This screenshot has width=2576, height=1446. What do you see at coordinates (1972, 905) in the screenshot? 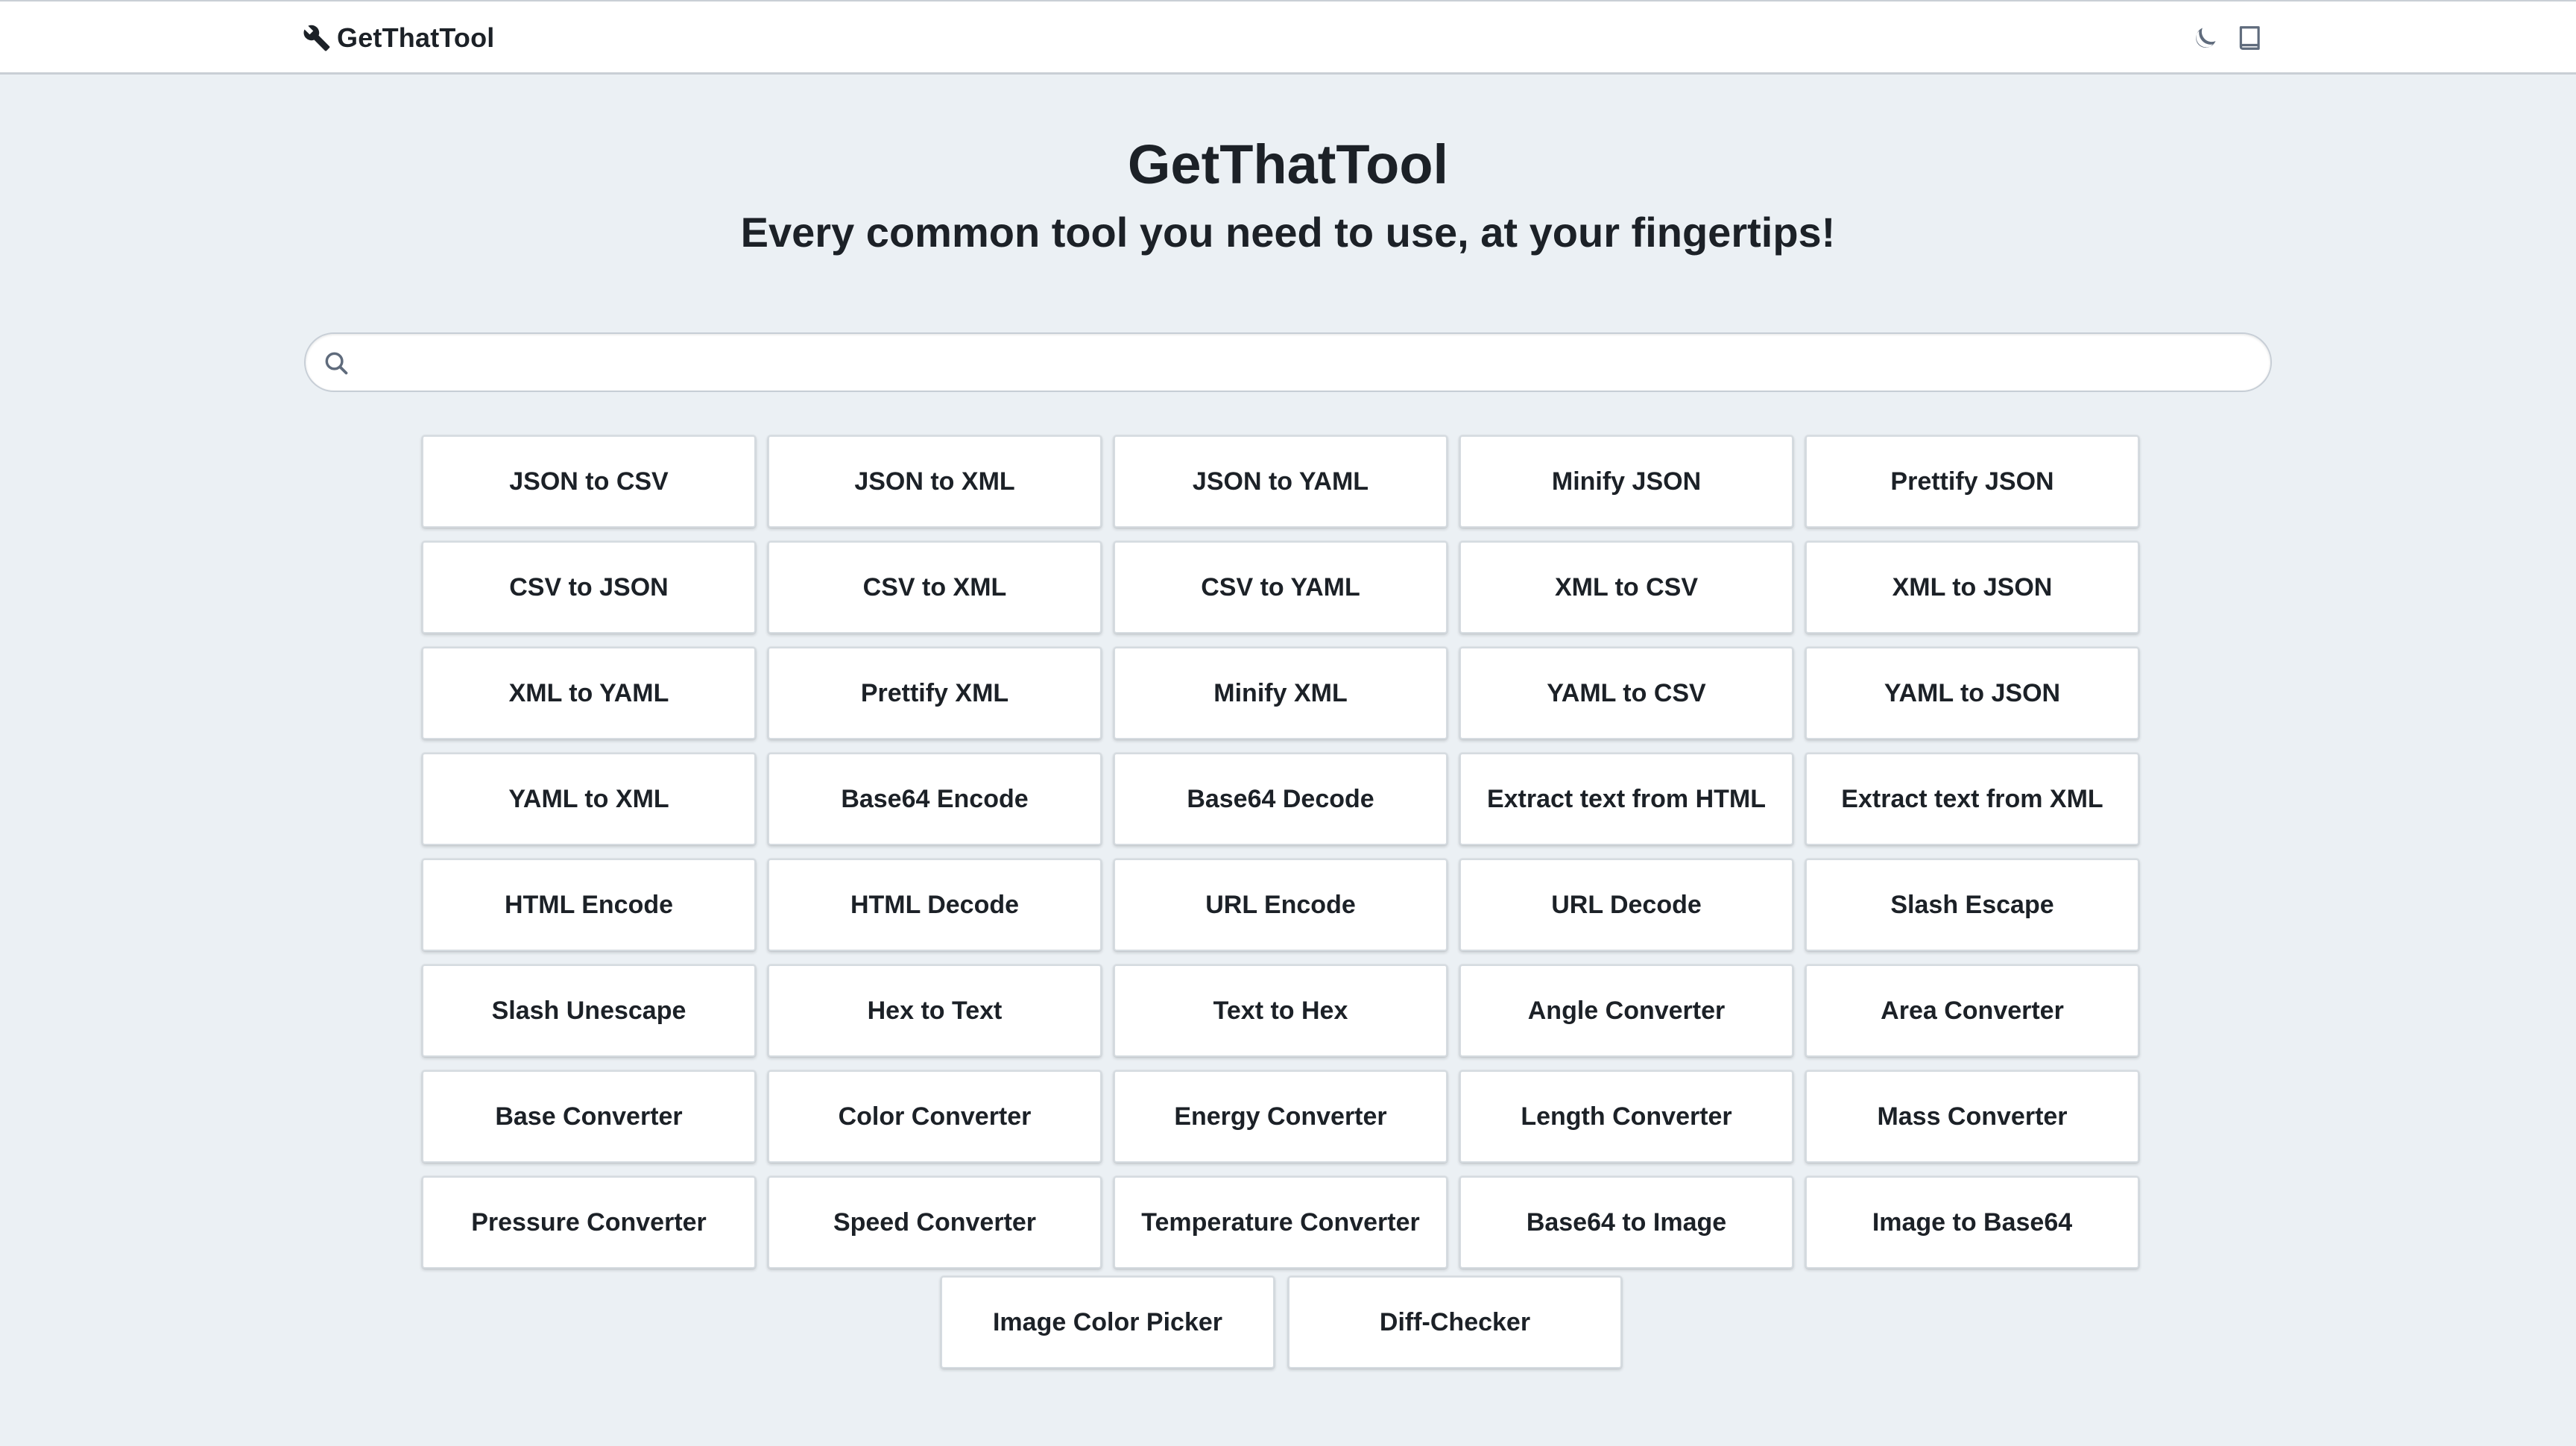
I see `tool-slash-escape: Slash Escape` at bounding box center [1972, 905].